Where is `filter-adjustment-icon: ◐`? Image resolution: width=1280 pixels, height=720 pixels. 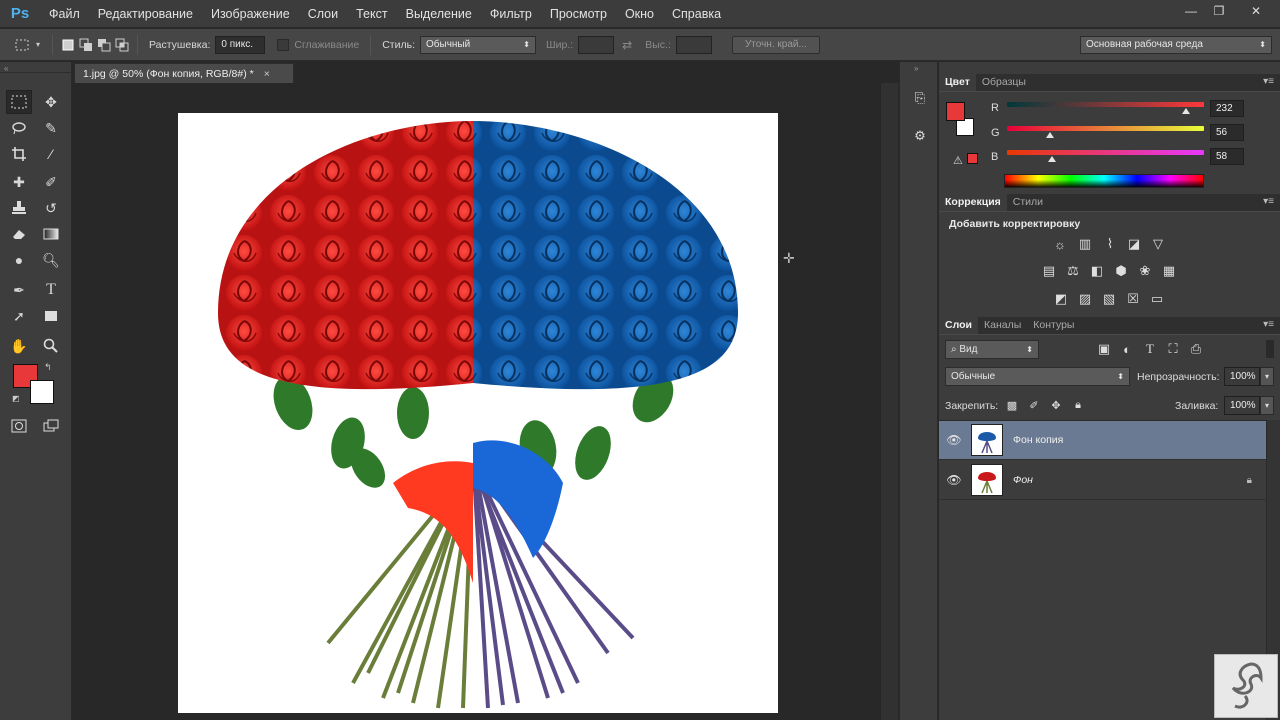
filter-adjustment-icon: ◐ is located at coordinates (1127, 349).